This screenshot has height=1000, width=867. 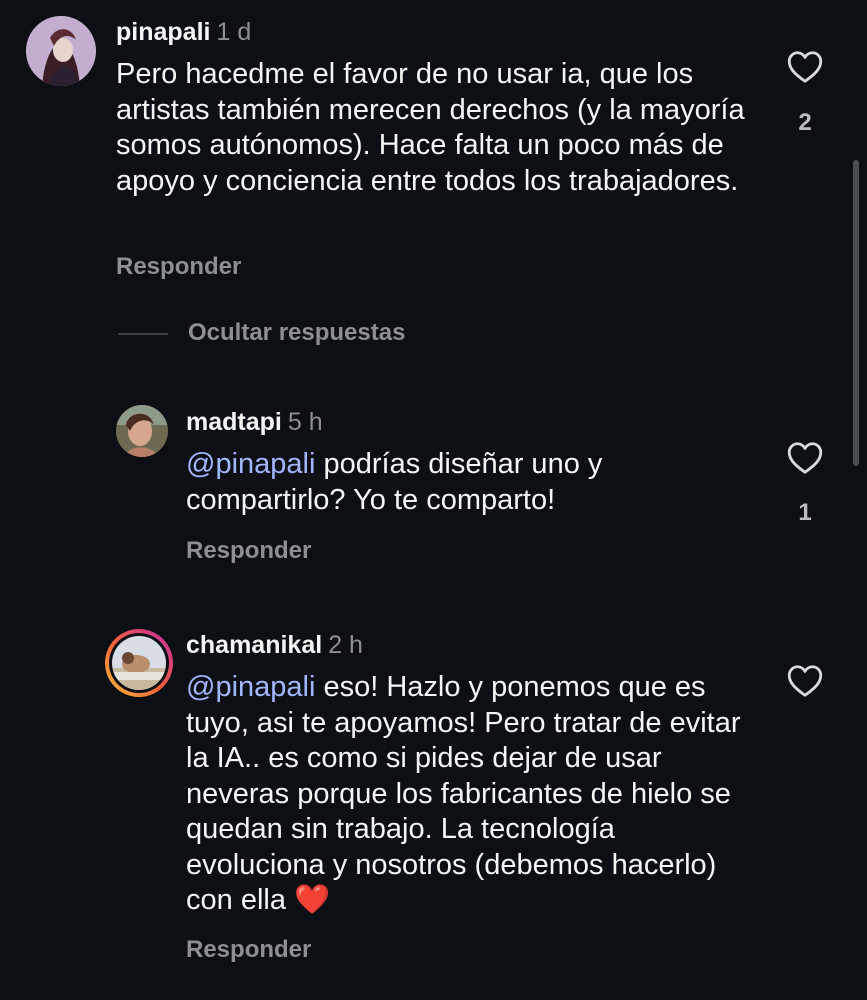 What do you see at coordinates (296, 333) in the screenshot?
I see `hide-replies-button: Ocultar respuestas` at bounding box center [296, 333].